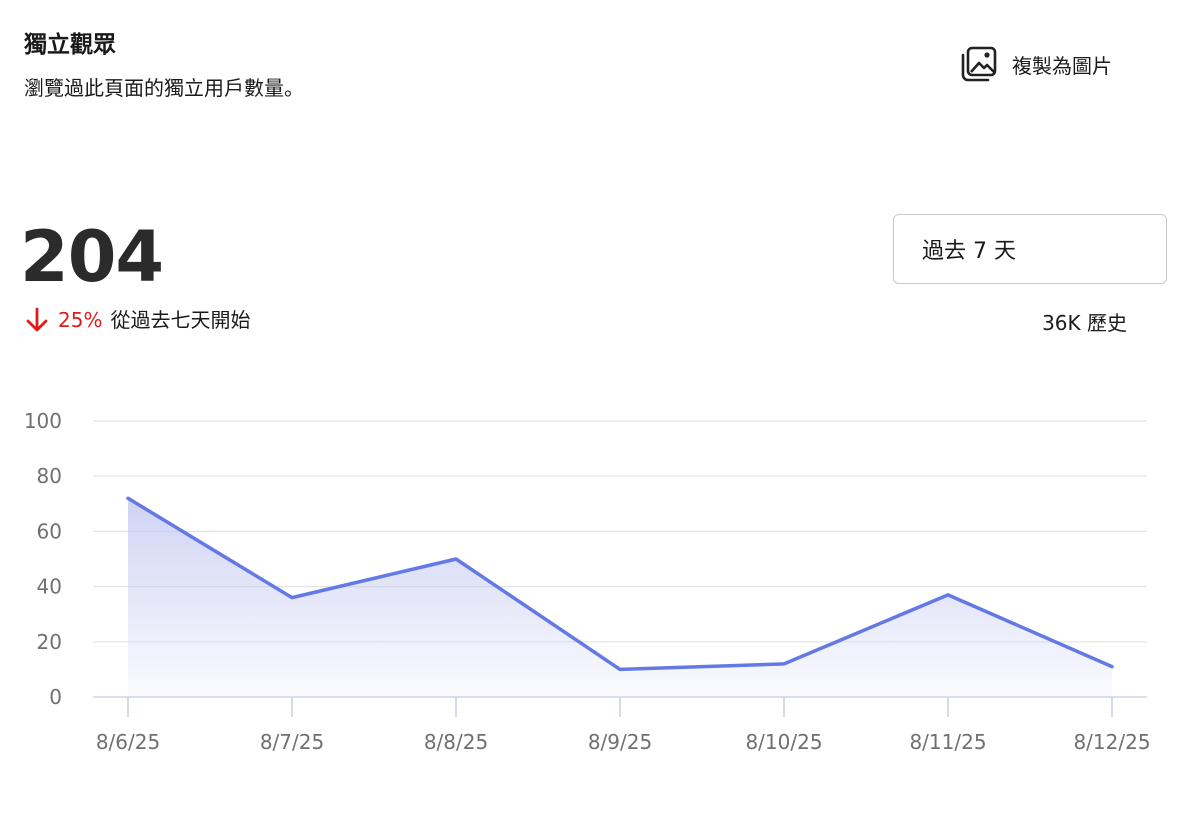 This screenshot has height=820, width=1192. What do you see at coordinates (979, 64) in the screenshot?
I see `image-icon` at bounding box center [979, 64].